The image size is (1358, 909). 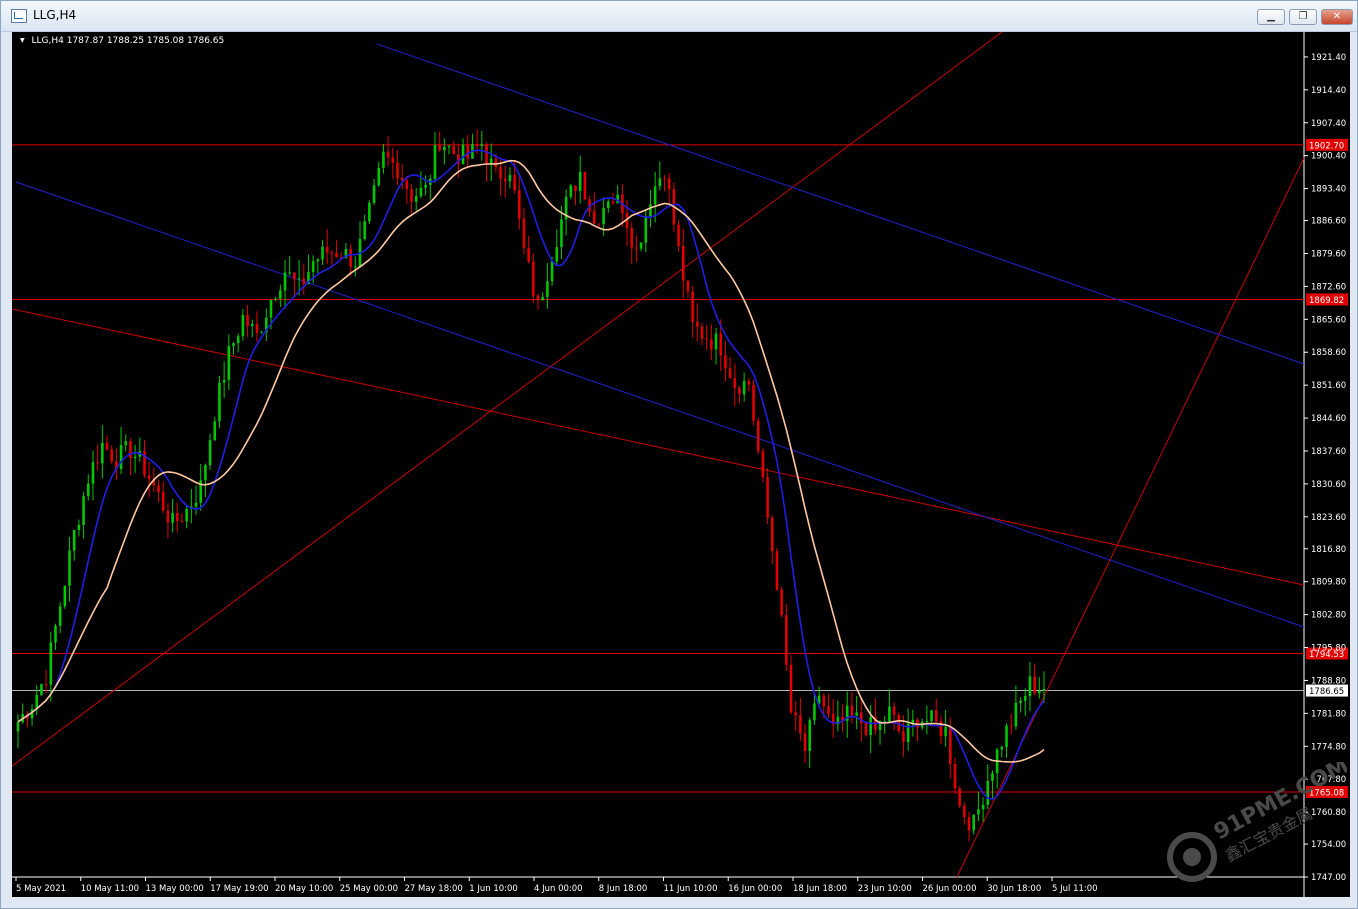 What do you see at coordinates (679, 16) in the screenshot?
I see `title-bar: LLG,H4 ▁ ❐ ✕` at bounding box center [679, 16].